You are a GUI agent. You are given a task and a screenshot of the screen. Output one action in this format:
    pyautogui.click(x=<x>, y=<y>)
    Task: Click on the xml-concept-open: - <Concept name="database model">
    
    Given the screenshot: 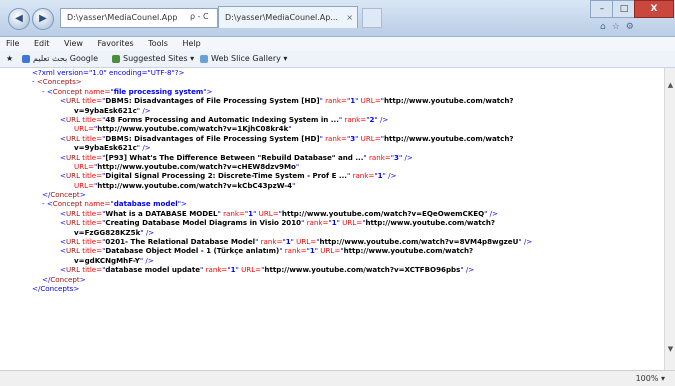 What is the action you would take?
    pyautogui.click(x=330, y=203)
    